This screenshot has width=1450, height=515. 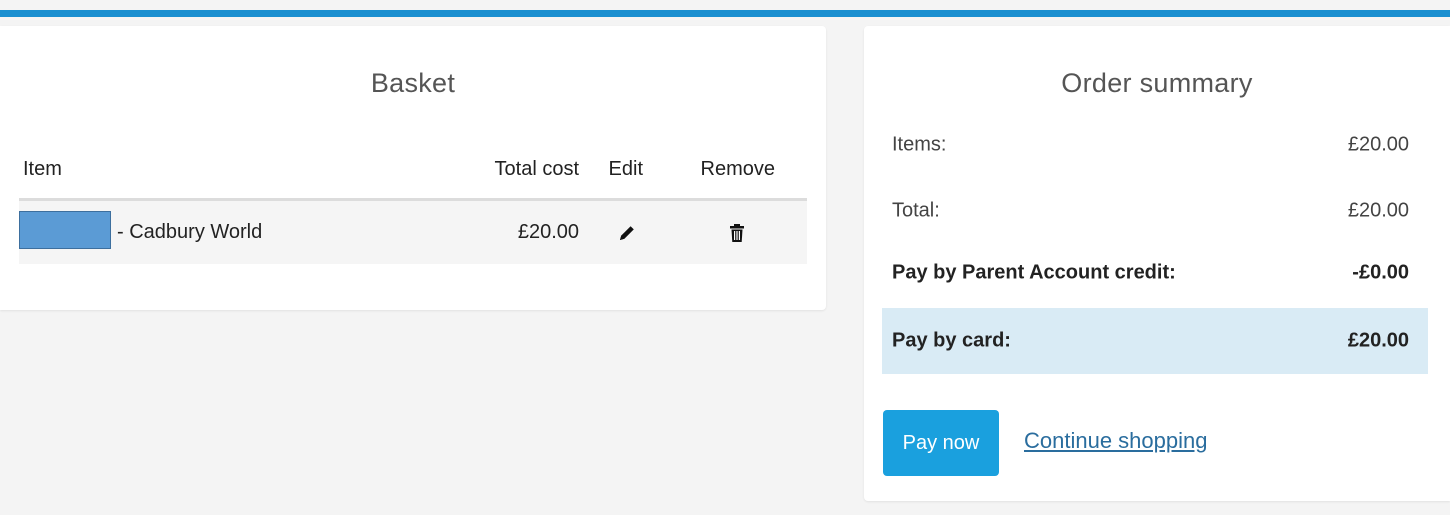 What do you see at coordinates (1378, 144) in the screenshot?
I see `items-value: £20.00` at bounding box center [1378, 144].